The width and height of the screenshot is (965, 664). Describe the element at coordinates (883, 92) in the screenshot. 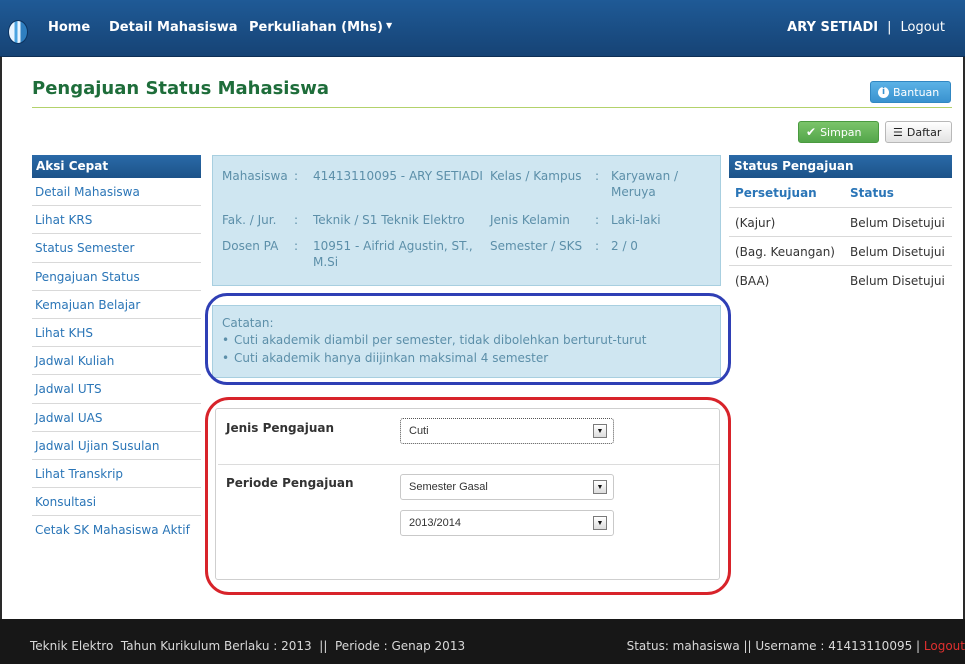

I see `info-icon: i` at that location.